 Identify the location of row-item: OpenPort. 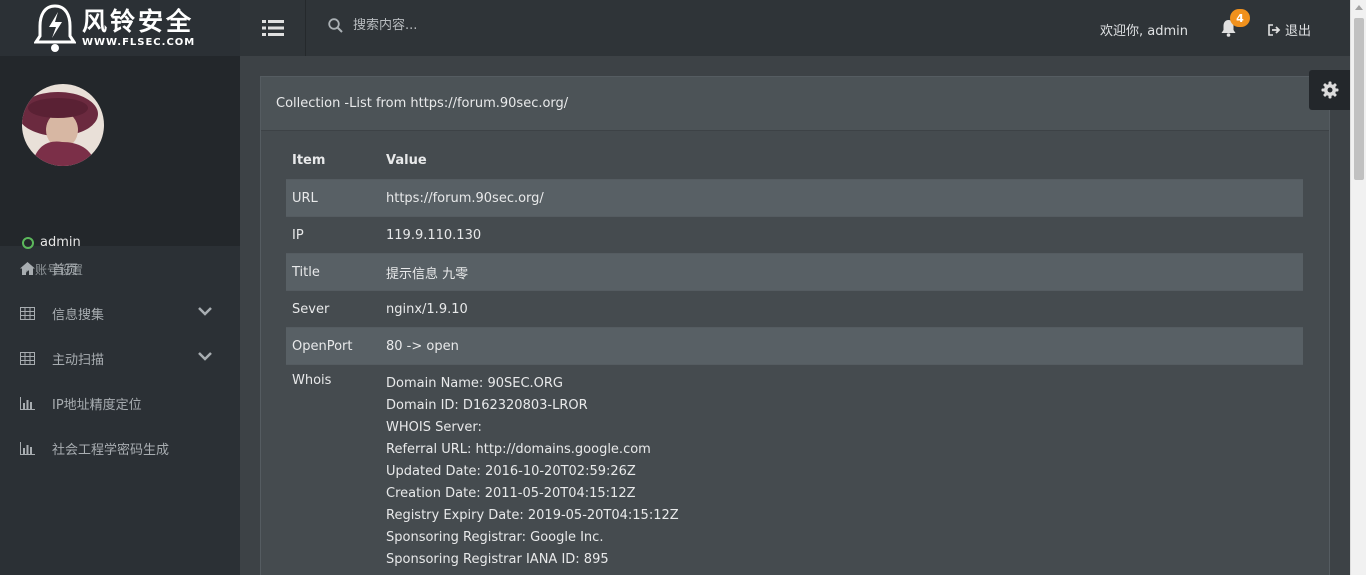
(322, 346).